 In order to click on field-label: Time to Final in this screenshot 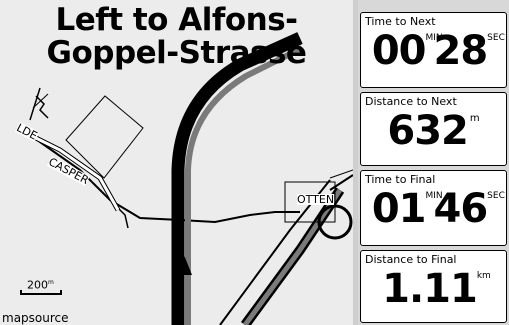, I will do `click(400, 179)`.